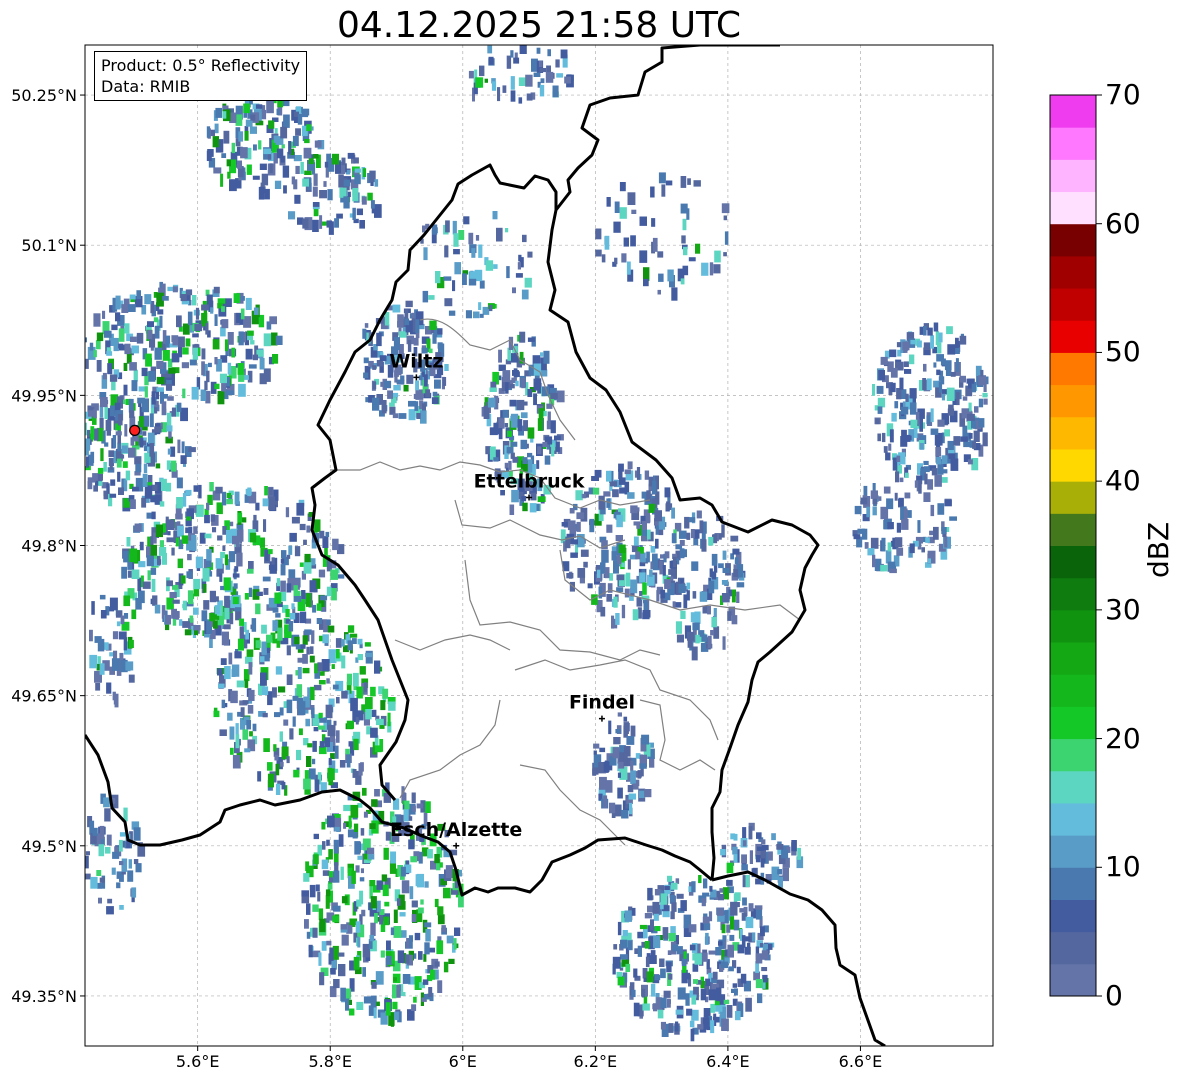 The width and height of the screenshot is (1184, 1081). Describe the element at coordinates (44, 696) in the screenshot. I see `lat-tick-label: 49.65°N` at that location.